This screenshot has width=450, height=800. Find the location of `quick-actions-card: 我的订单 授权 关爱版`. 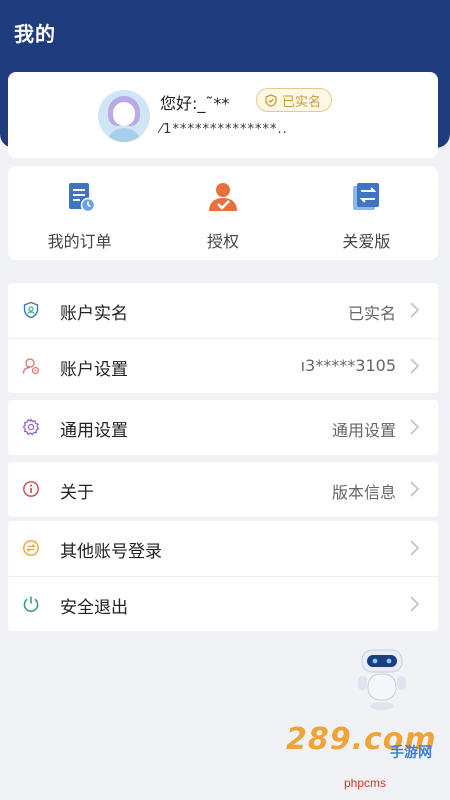

quick-actions-card: 我的订单 授权 关爱版 is located at coordinates (223, 213).